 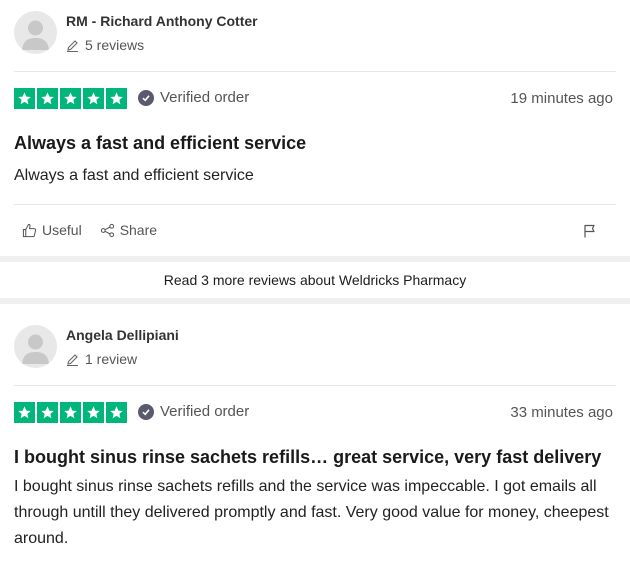 What do you see at coordinates (29, 230) in the screenshot?
I see `thumbs-up-icon` at bounding box center [29, 230].